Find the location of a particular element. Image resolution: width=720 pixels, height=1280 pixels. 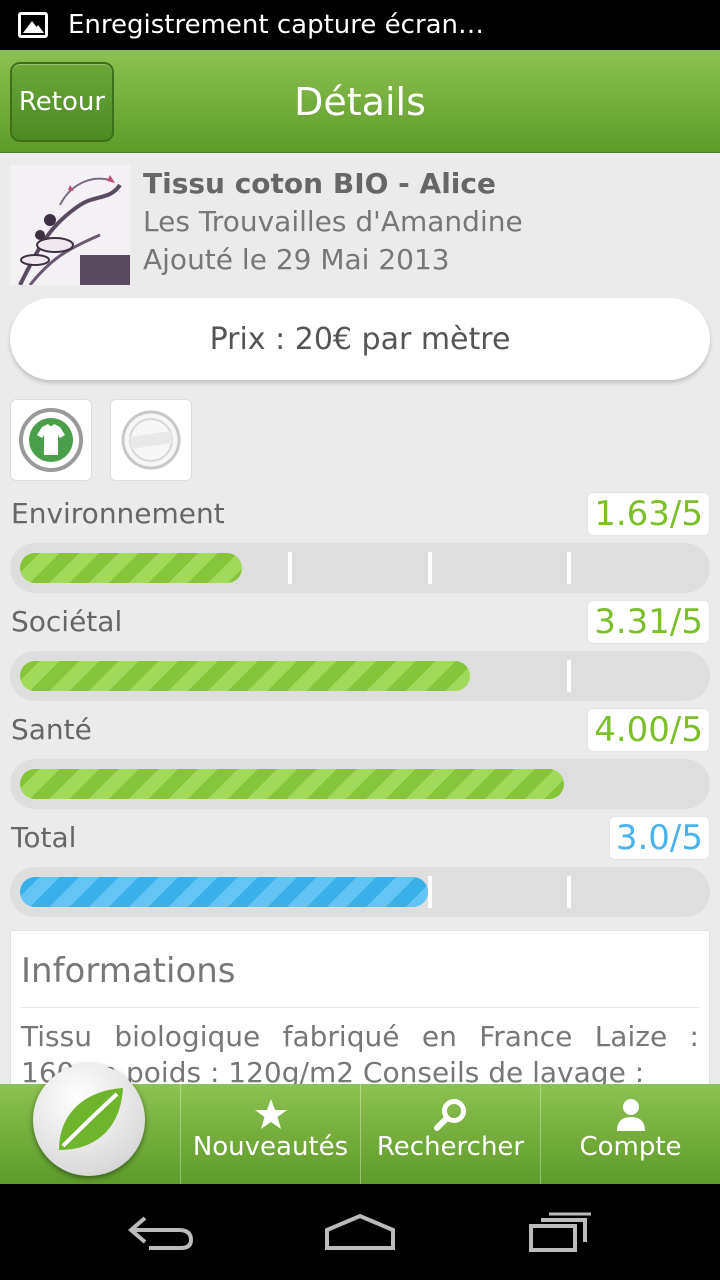

system-nav-bar is located at coordinates (360, 1232).